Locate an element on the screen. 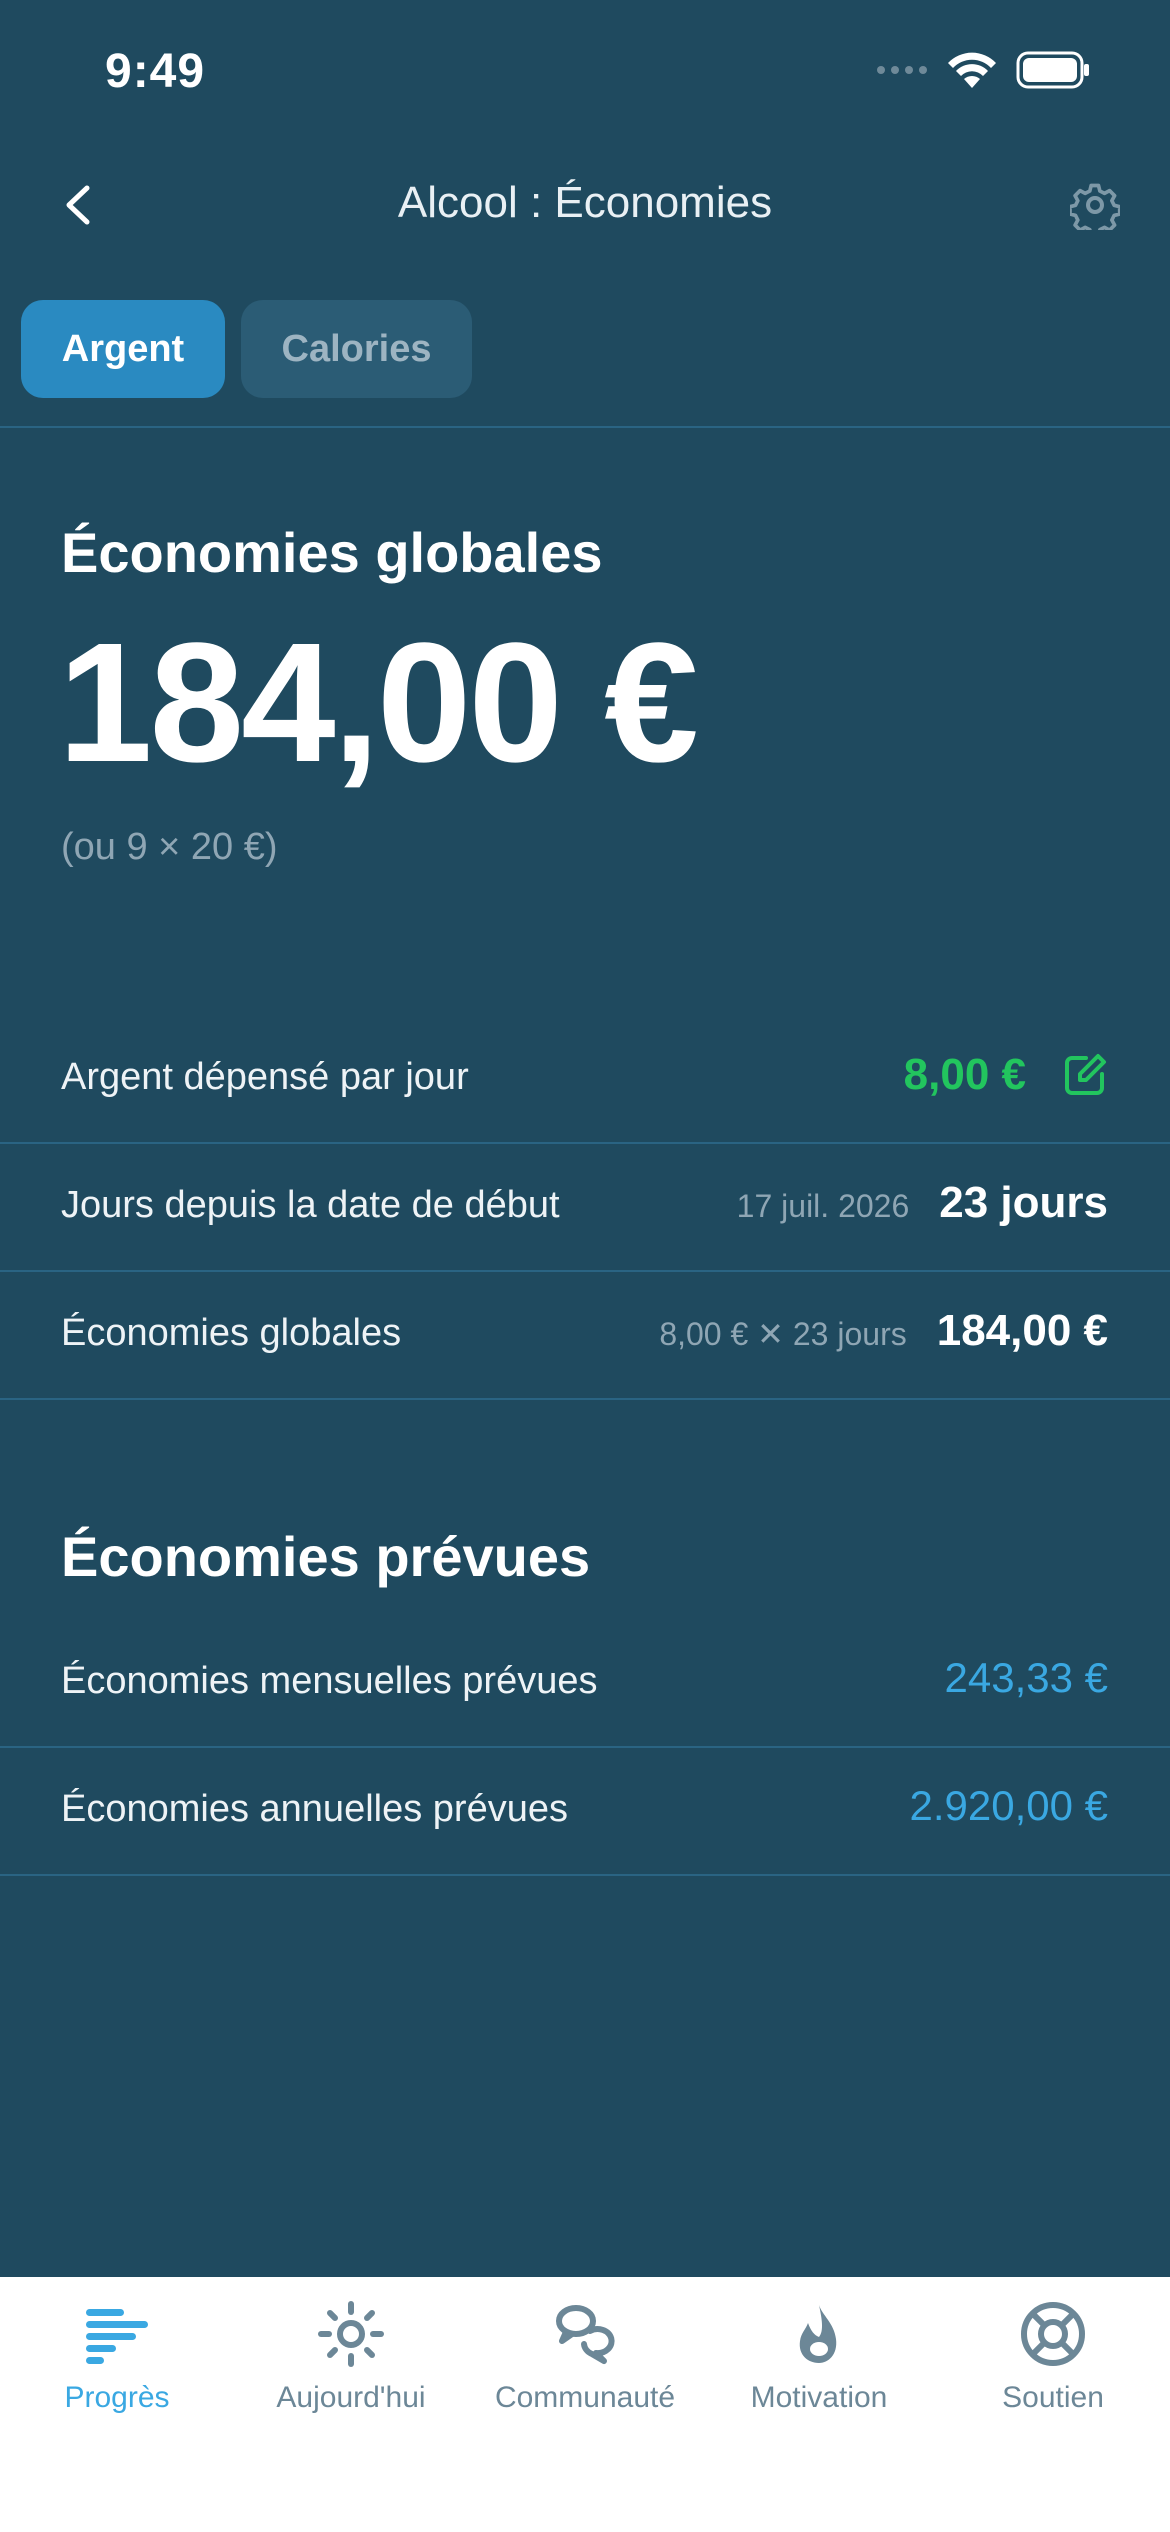 The image size is (1170, 2532). start-date: 17 juil. 2026 is located at coordinates (823, 1206).